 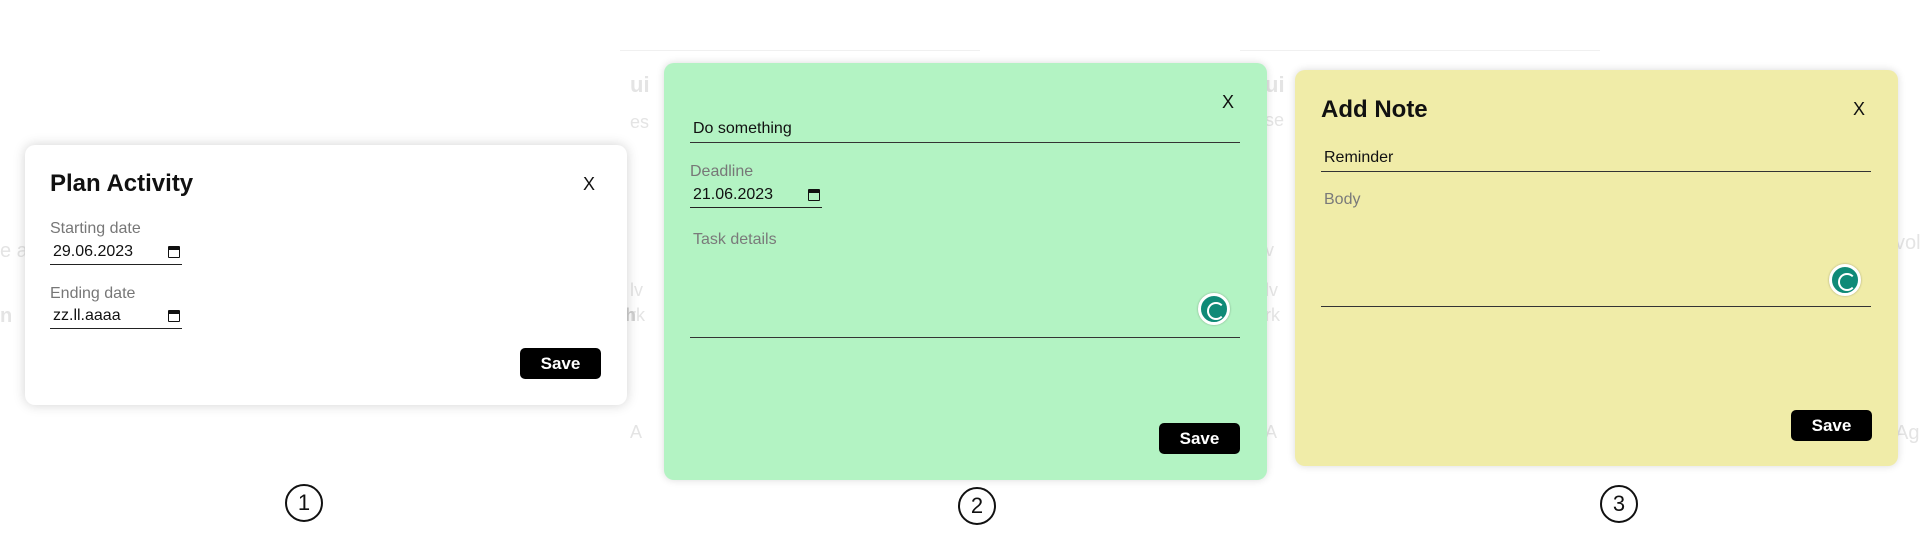 What do you see at coordinates (965, 131) in the screenshot?
I see `task-title-input: Do something` at bounding box center [965, 131].